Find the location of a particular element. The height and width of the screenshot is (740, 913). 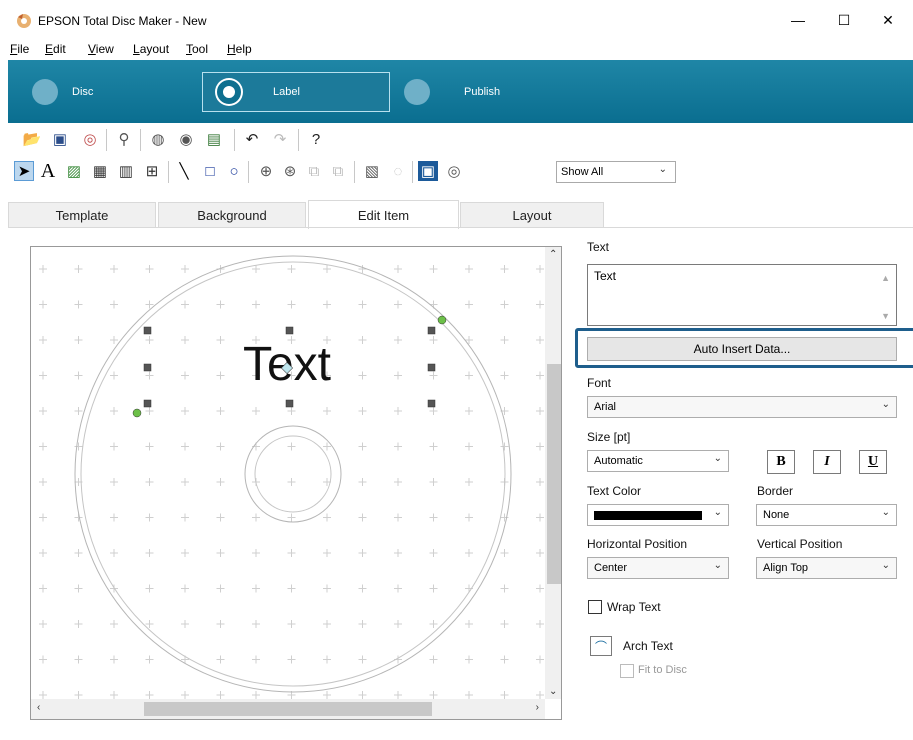

size-label: Size [pt] is located at coordinates (609, 437).